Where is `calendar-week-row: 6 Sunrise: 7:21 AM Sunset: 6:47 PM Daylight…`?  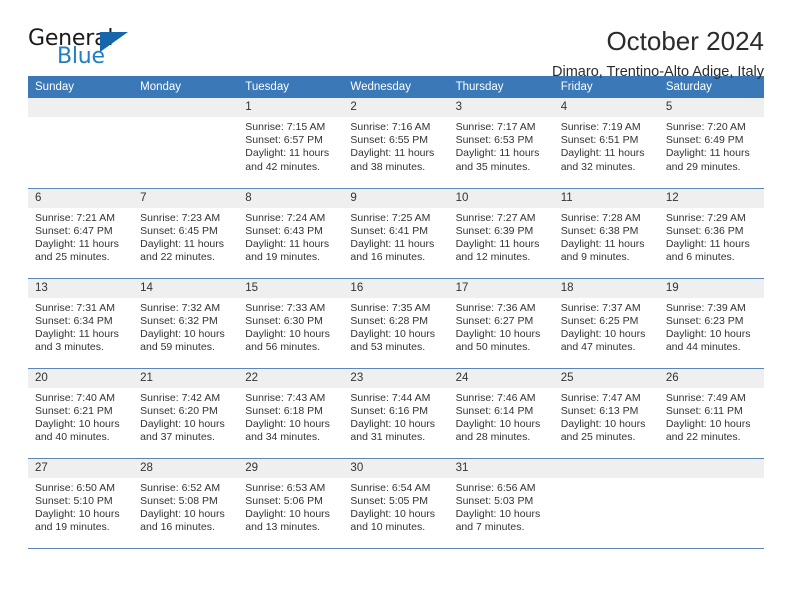
calendar-week-row: 6 Sunrise: 7:21 AM Sunset: 6:47 PM Daylight… is located at coordinates (396, 233).